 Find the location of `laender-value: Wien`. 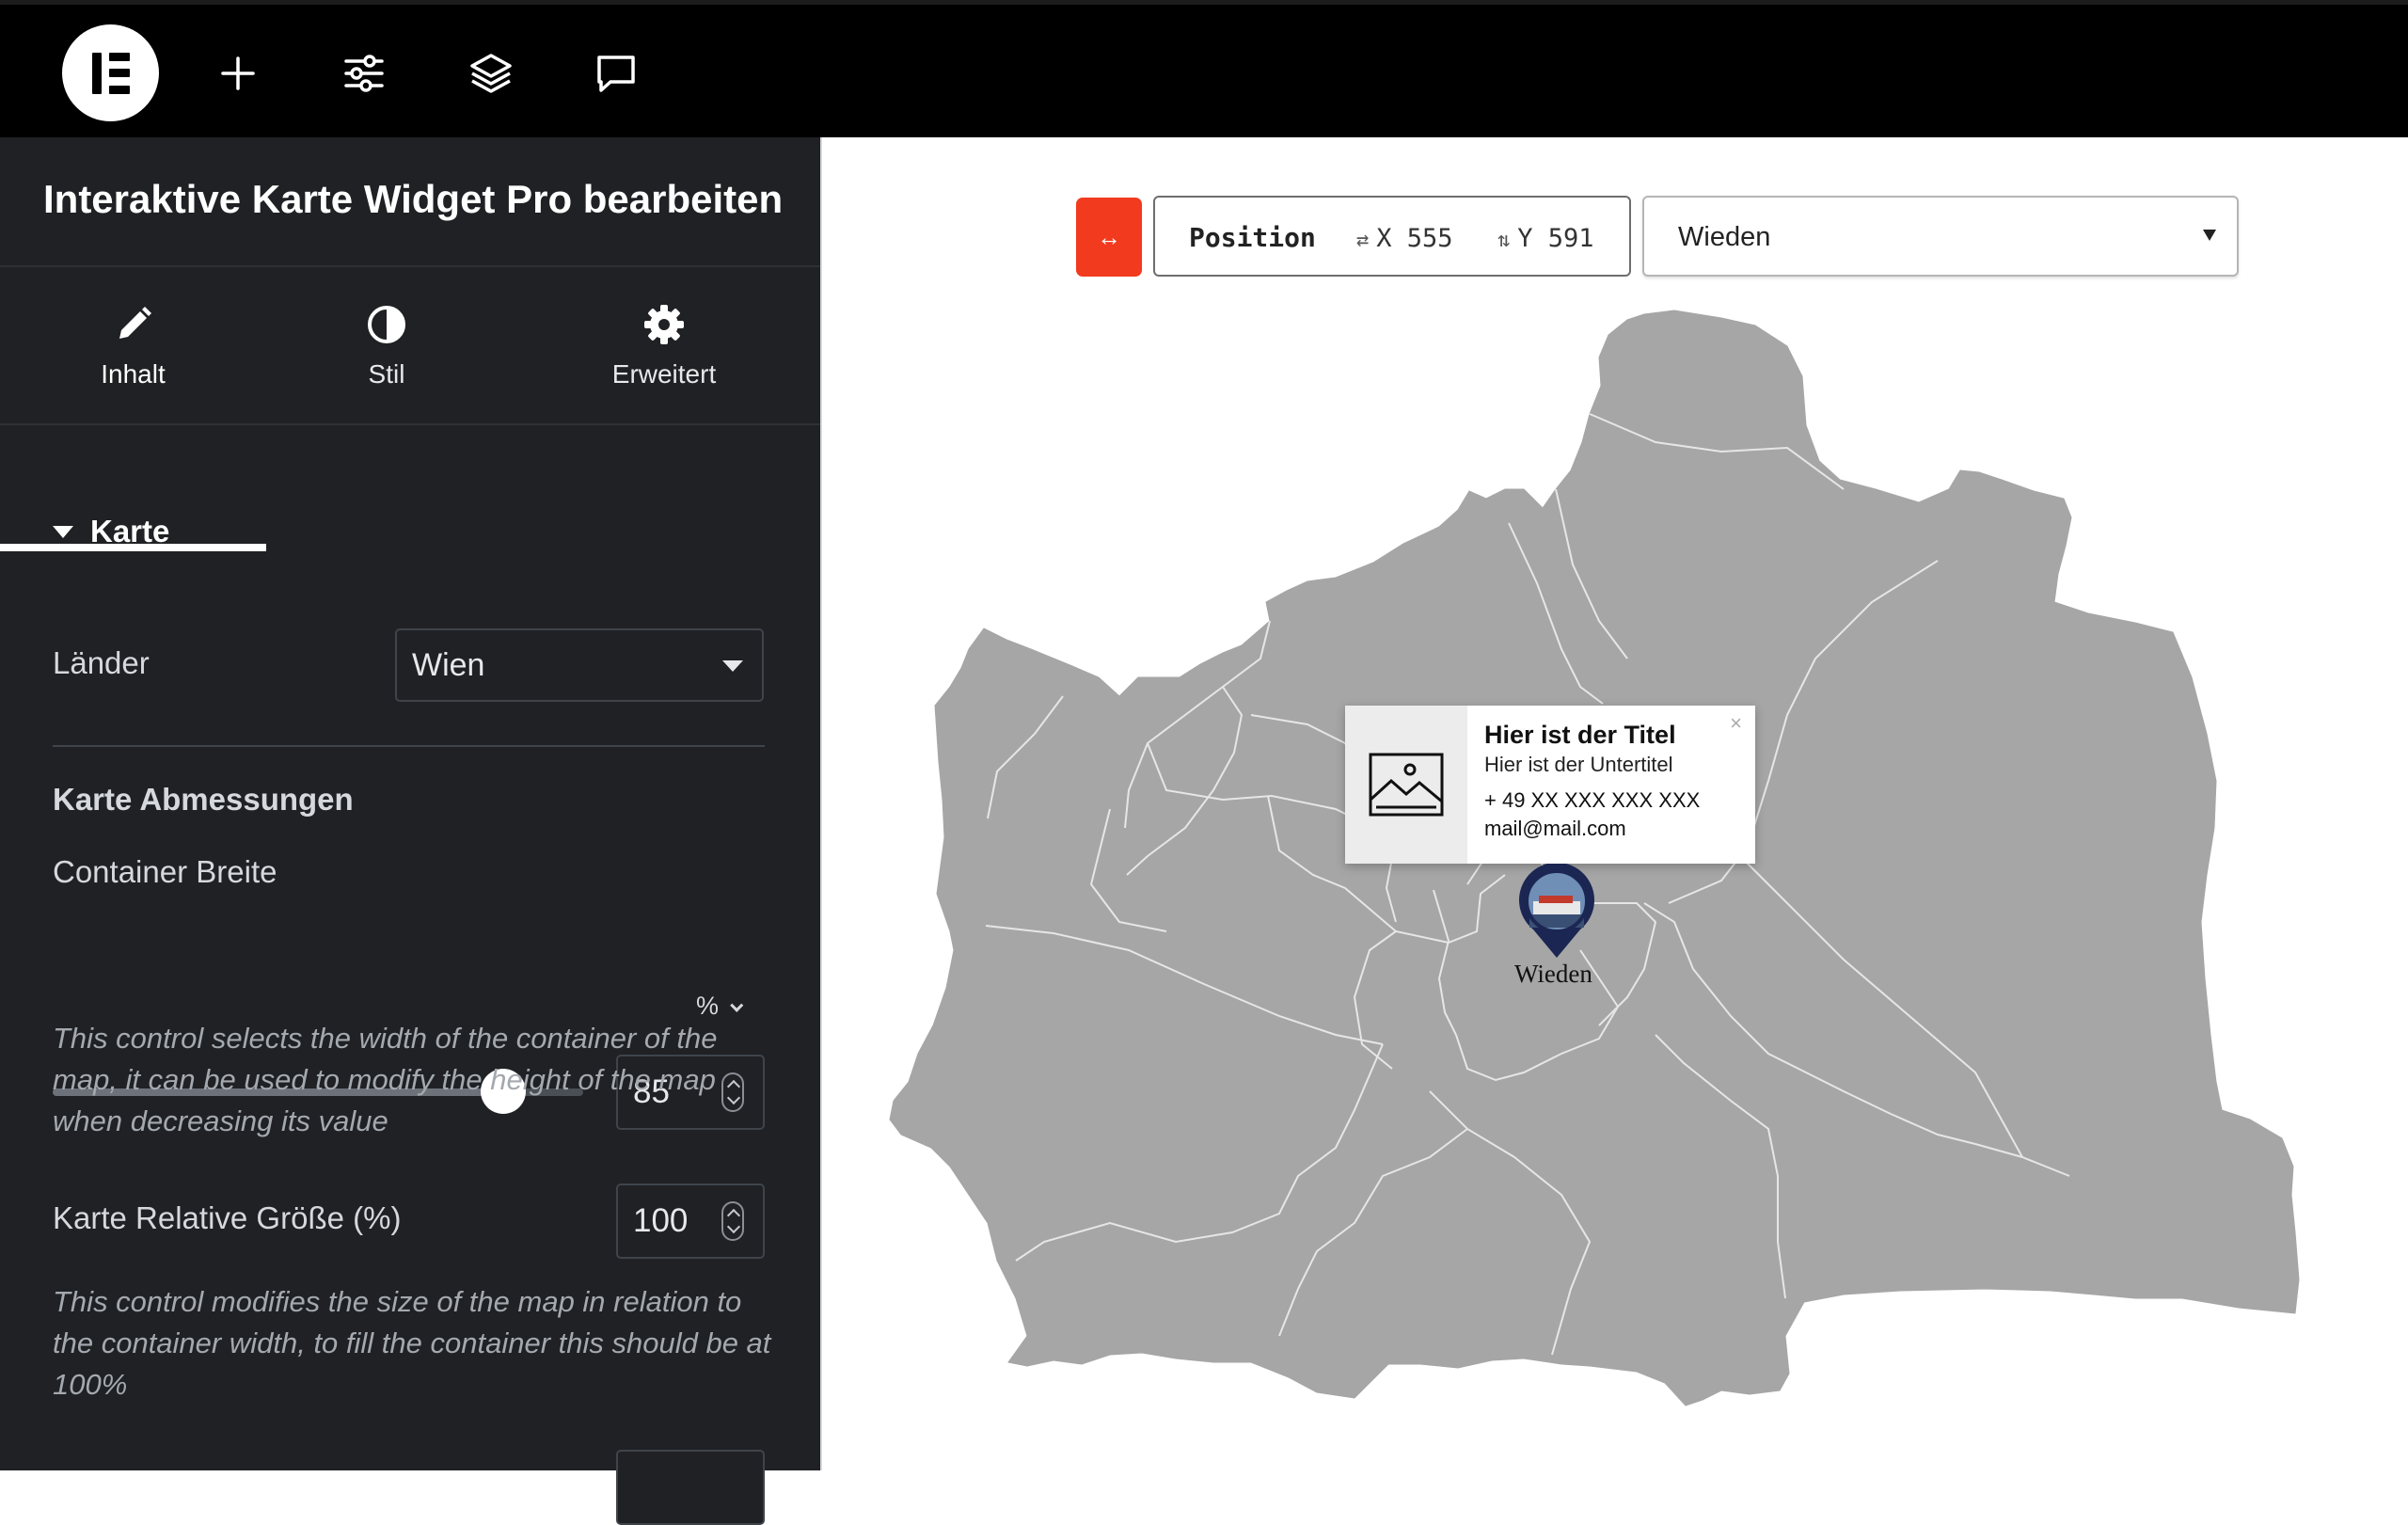

laender-value: Wien is located at coordinates (449, 665).